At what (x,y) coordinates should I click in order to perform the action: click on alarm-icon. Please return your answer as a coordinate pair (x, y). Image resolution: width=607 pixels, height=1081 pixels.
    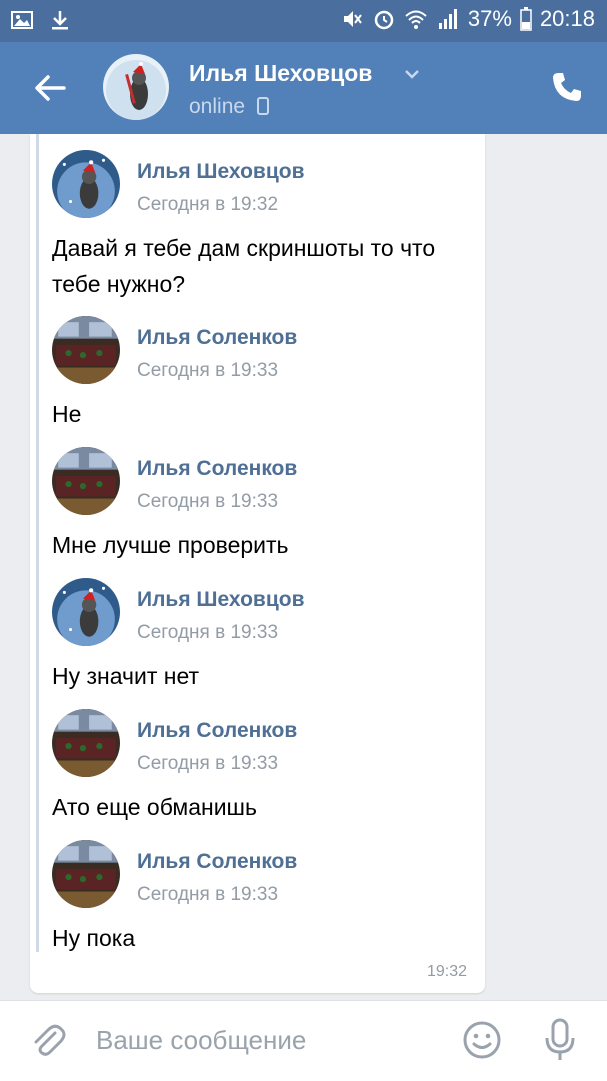
    Looking at the image, I should click on (384, 20).